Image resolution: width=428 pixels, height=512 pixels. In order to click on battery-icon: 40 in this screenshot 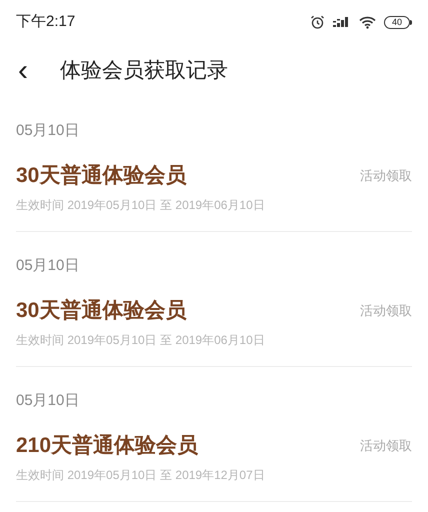, I will do `click(398, 22)`.